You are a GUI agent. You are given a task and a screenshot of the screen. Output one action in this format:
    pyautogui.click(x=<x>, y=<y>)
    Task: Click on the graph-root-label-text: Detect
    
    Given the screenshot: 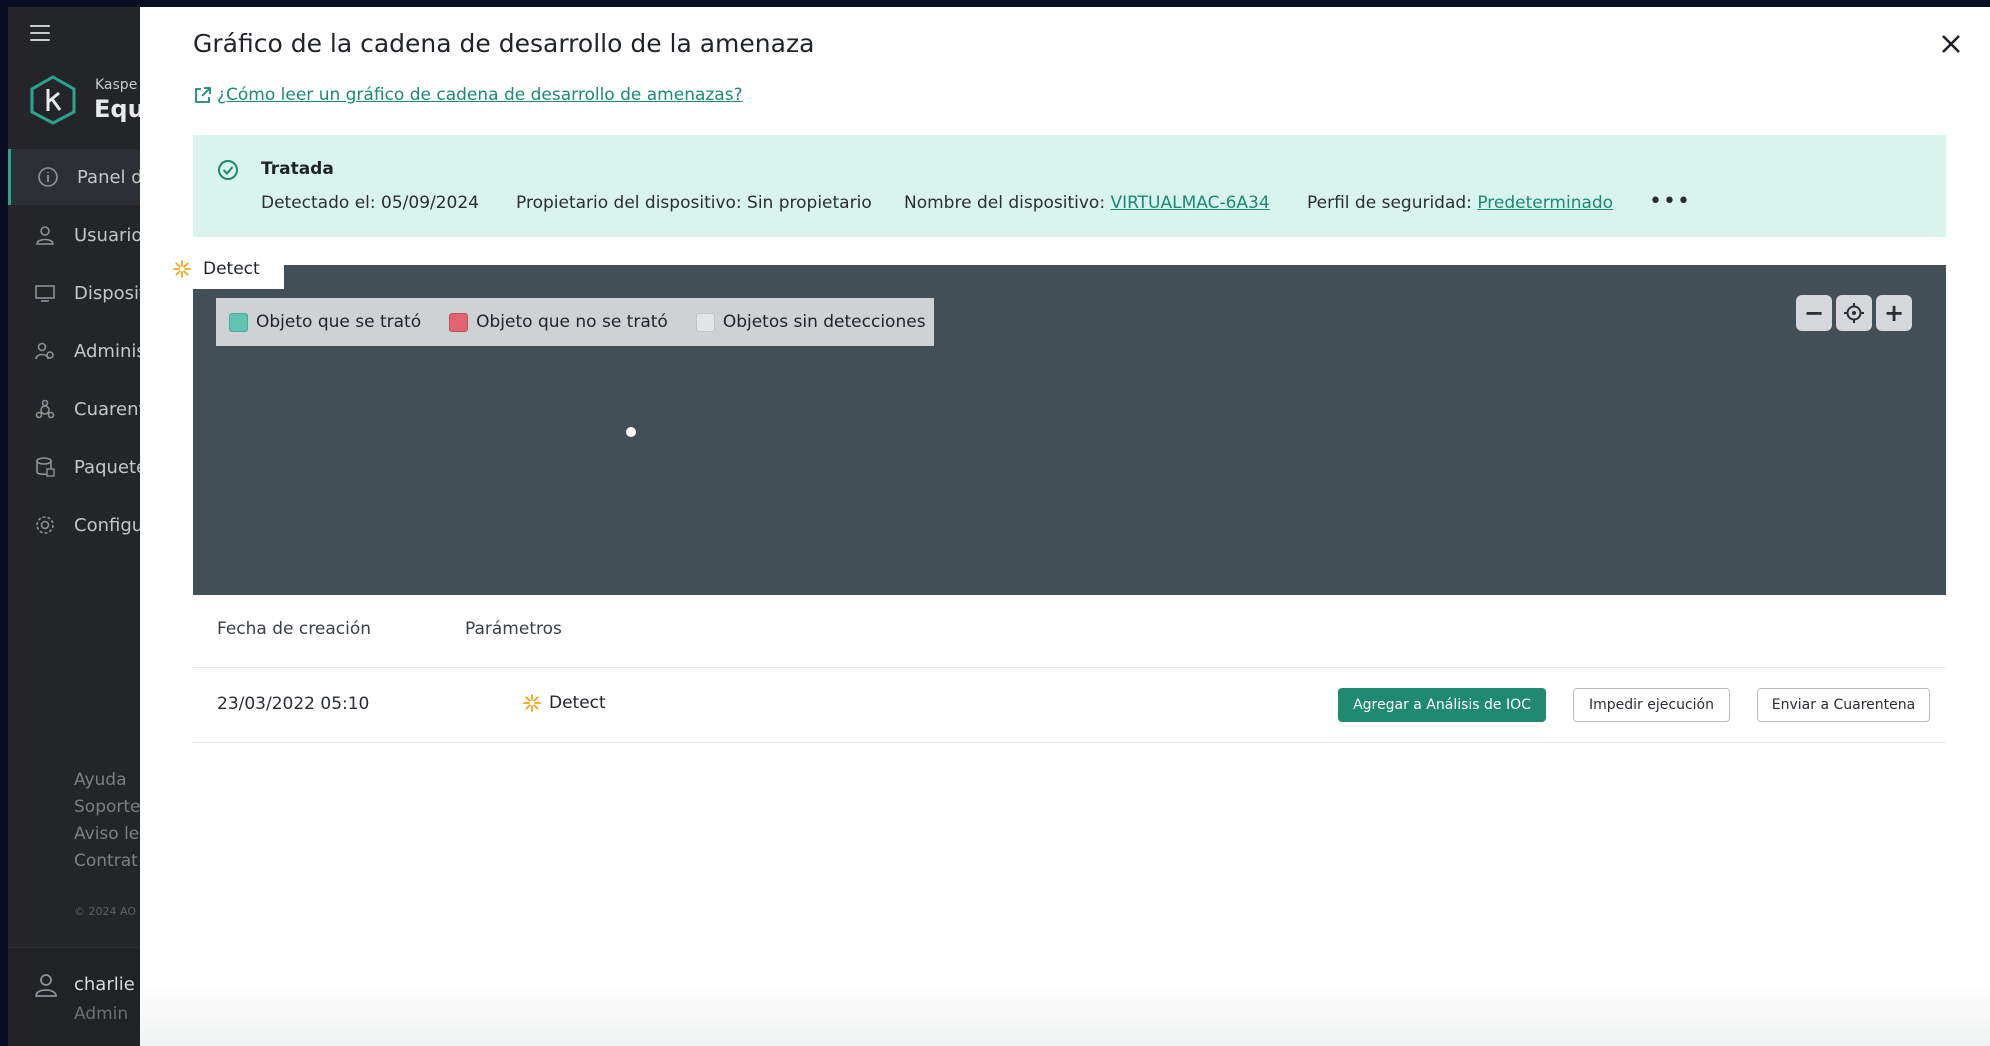 What is the action you would take?
    pyautogui.click(x=231, y=269)
    